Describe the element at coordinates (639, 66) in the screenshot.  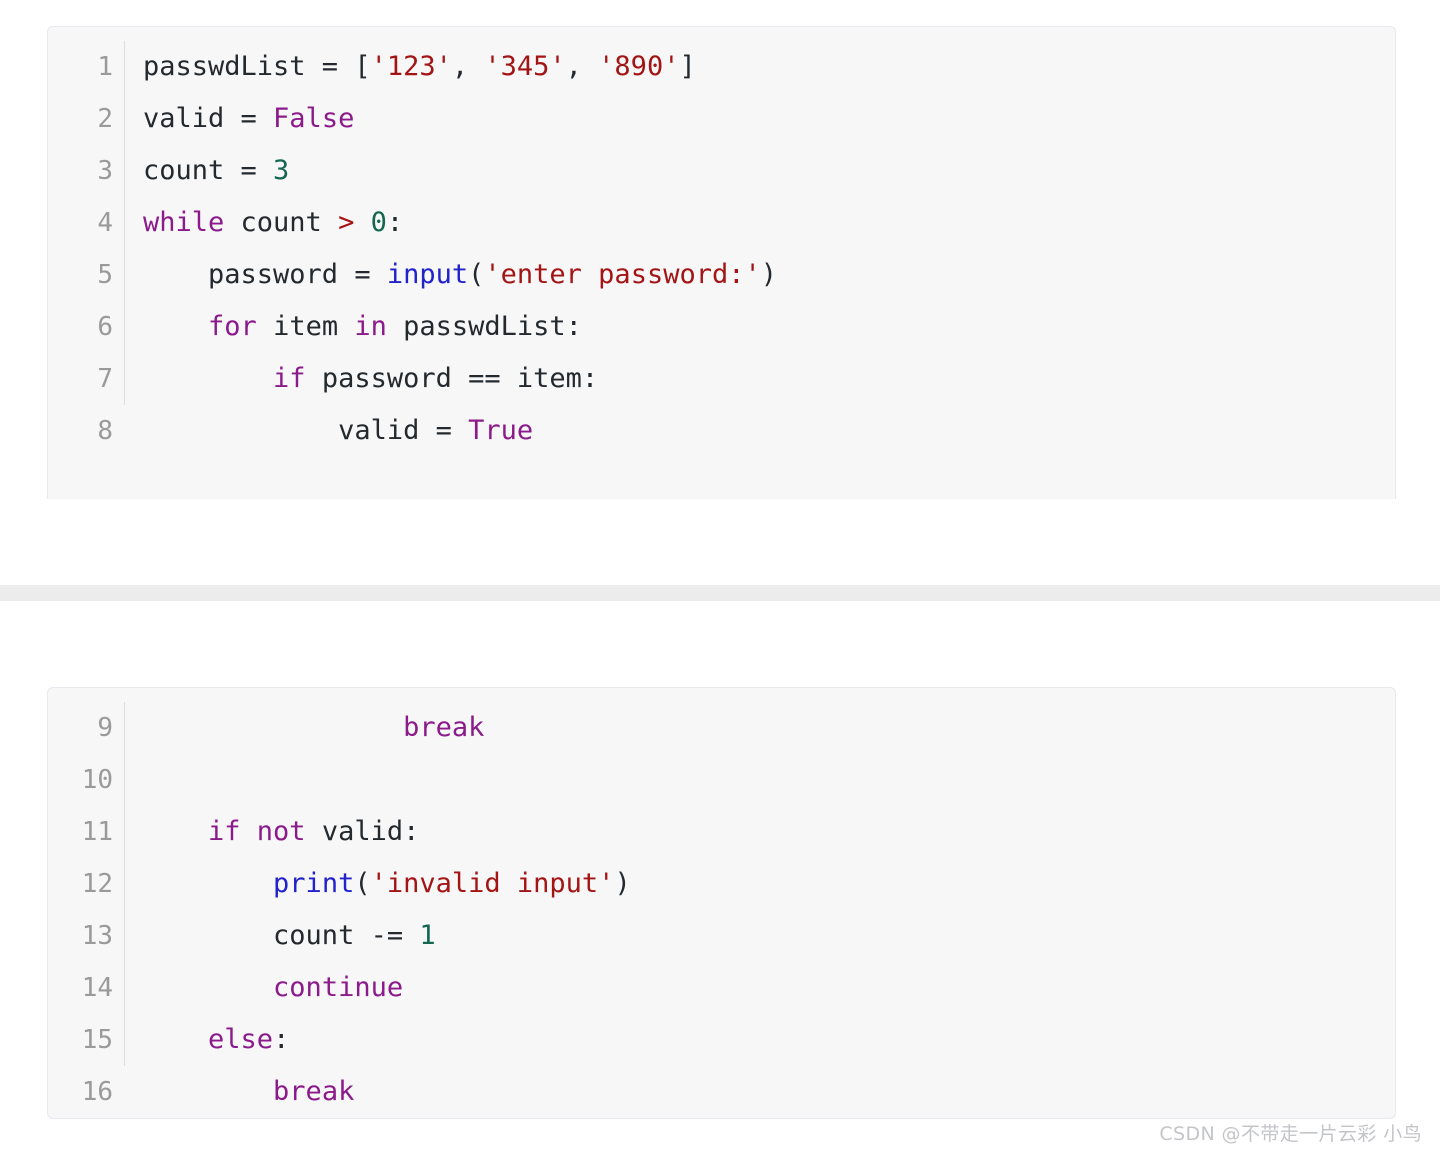
I see `code-token-str: '890'` at that location.